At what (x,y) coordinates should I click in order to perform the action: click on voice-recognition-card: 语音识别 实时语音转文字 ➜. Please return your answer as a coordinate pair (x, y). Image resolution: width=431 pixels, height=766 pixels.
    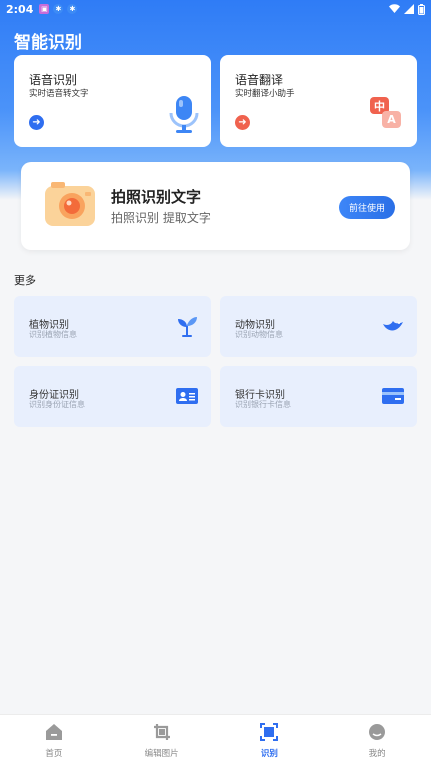
    Looking at the image, I should click on (112, 101).